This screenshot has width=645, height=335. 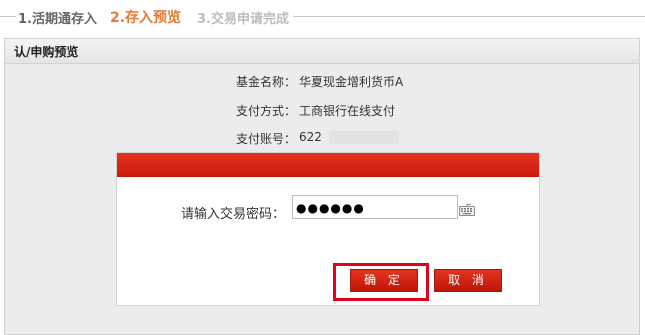 I want to click on cancel-button: 取 消, so click(x=468, y=280).